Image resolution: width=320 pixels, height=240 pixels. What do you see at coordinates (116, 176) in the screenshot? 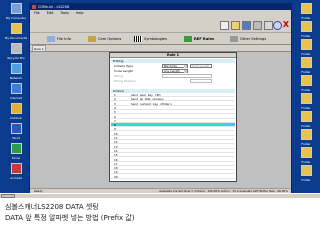
I see `action-number: 20` at bounding box center [116, 176].